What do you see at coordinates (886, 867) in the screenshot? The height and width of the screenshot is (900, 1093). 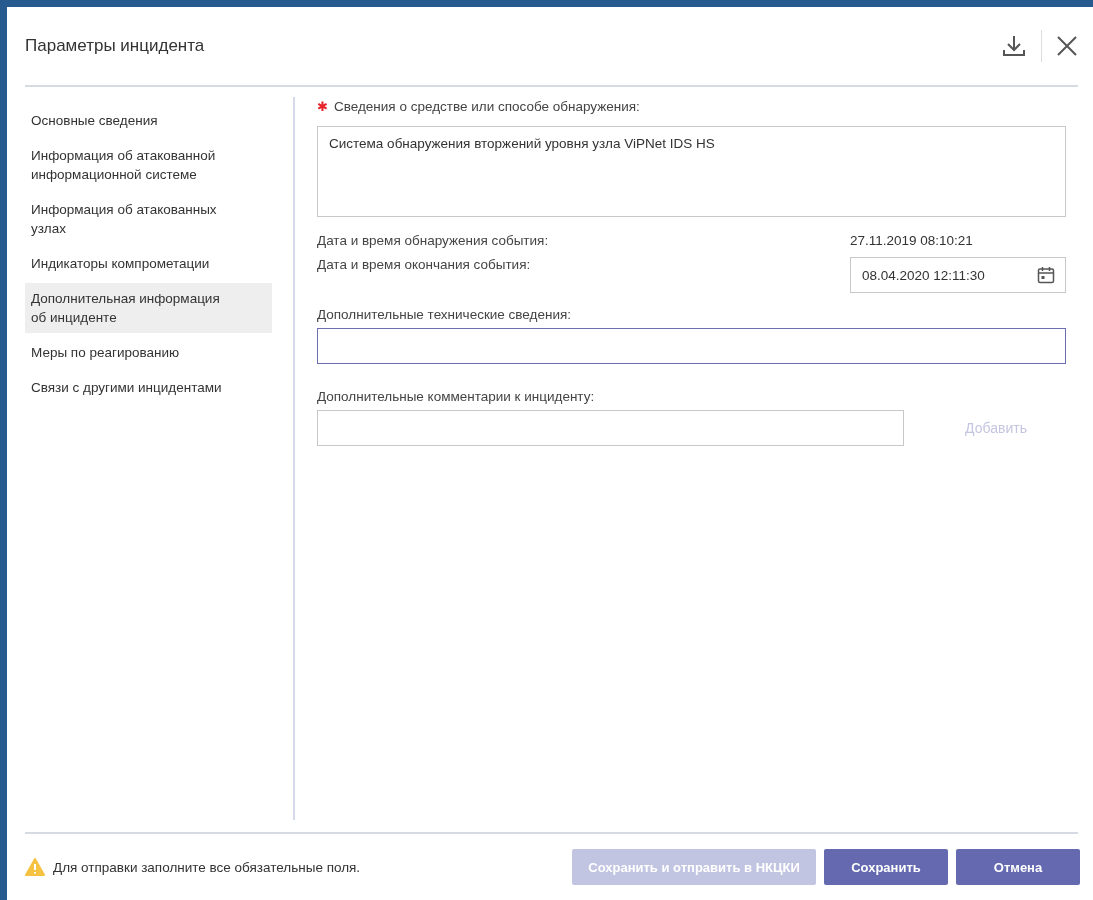 I see `footer-button: Сохранить` at bounding box center [886, 867].